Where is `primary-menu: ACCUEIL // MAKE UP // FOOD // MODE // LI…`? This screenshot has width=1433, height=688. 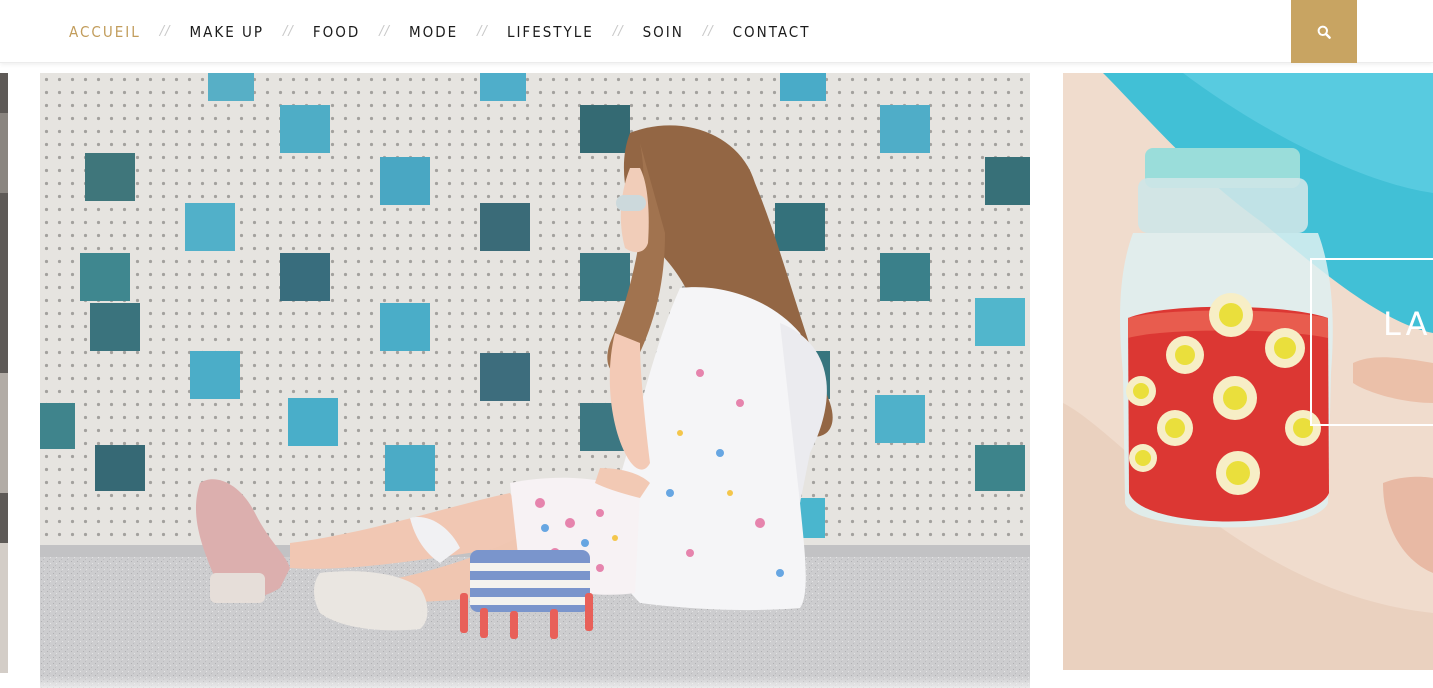 primary-menu: ACCUEIL // MAKE UP // FOOD // MODE // LI… is located at coordinates (439, 31).